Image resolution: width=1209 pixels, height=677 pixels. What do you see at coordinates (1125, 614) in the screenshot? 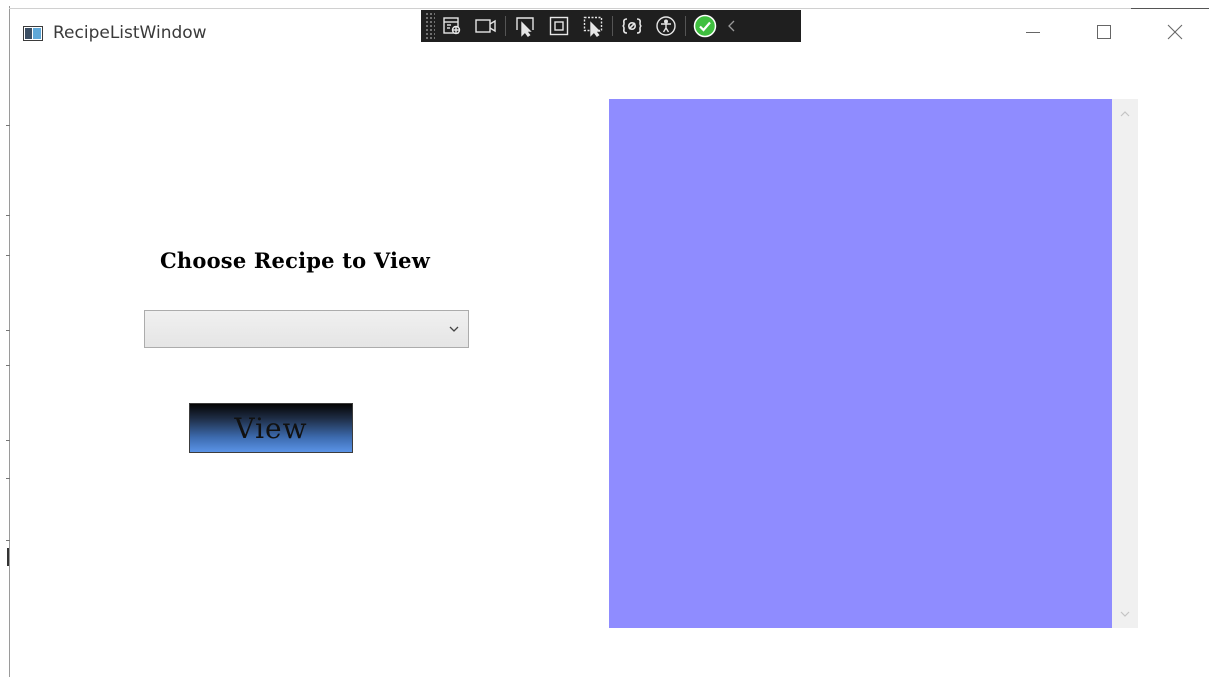
I see `scroll-down-icon` at bounding box center [1125, 614].